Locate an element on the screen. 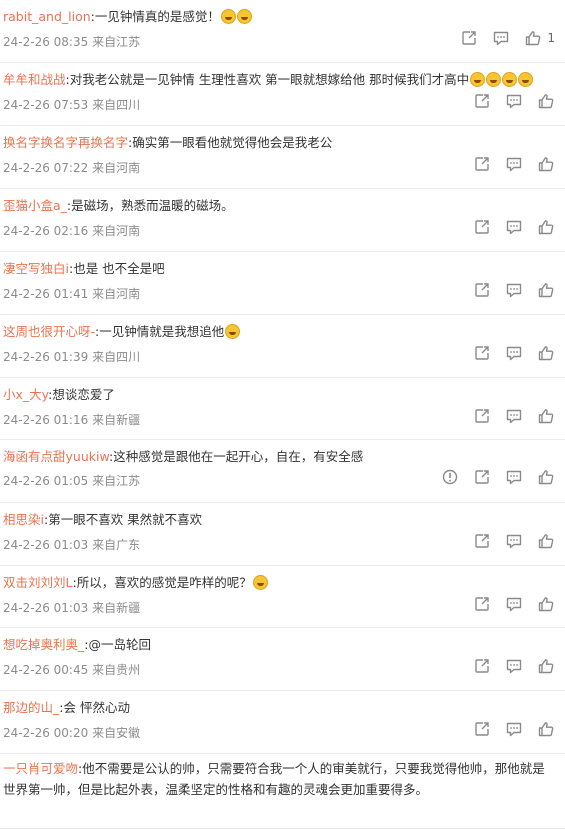 This screenshot has height=829, width=565. comment-username: 想吃掉奥利奥_ is located at coordinates (43, 644).